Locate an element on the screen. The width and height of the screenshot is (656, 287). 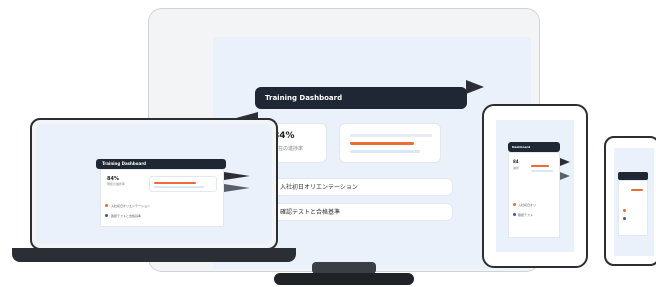
list-item-label: 入社初日オリ is located at coordinates (527, 205).